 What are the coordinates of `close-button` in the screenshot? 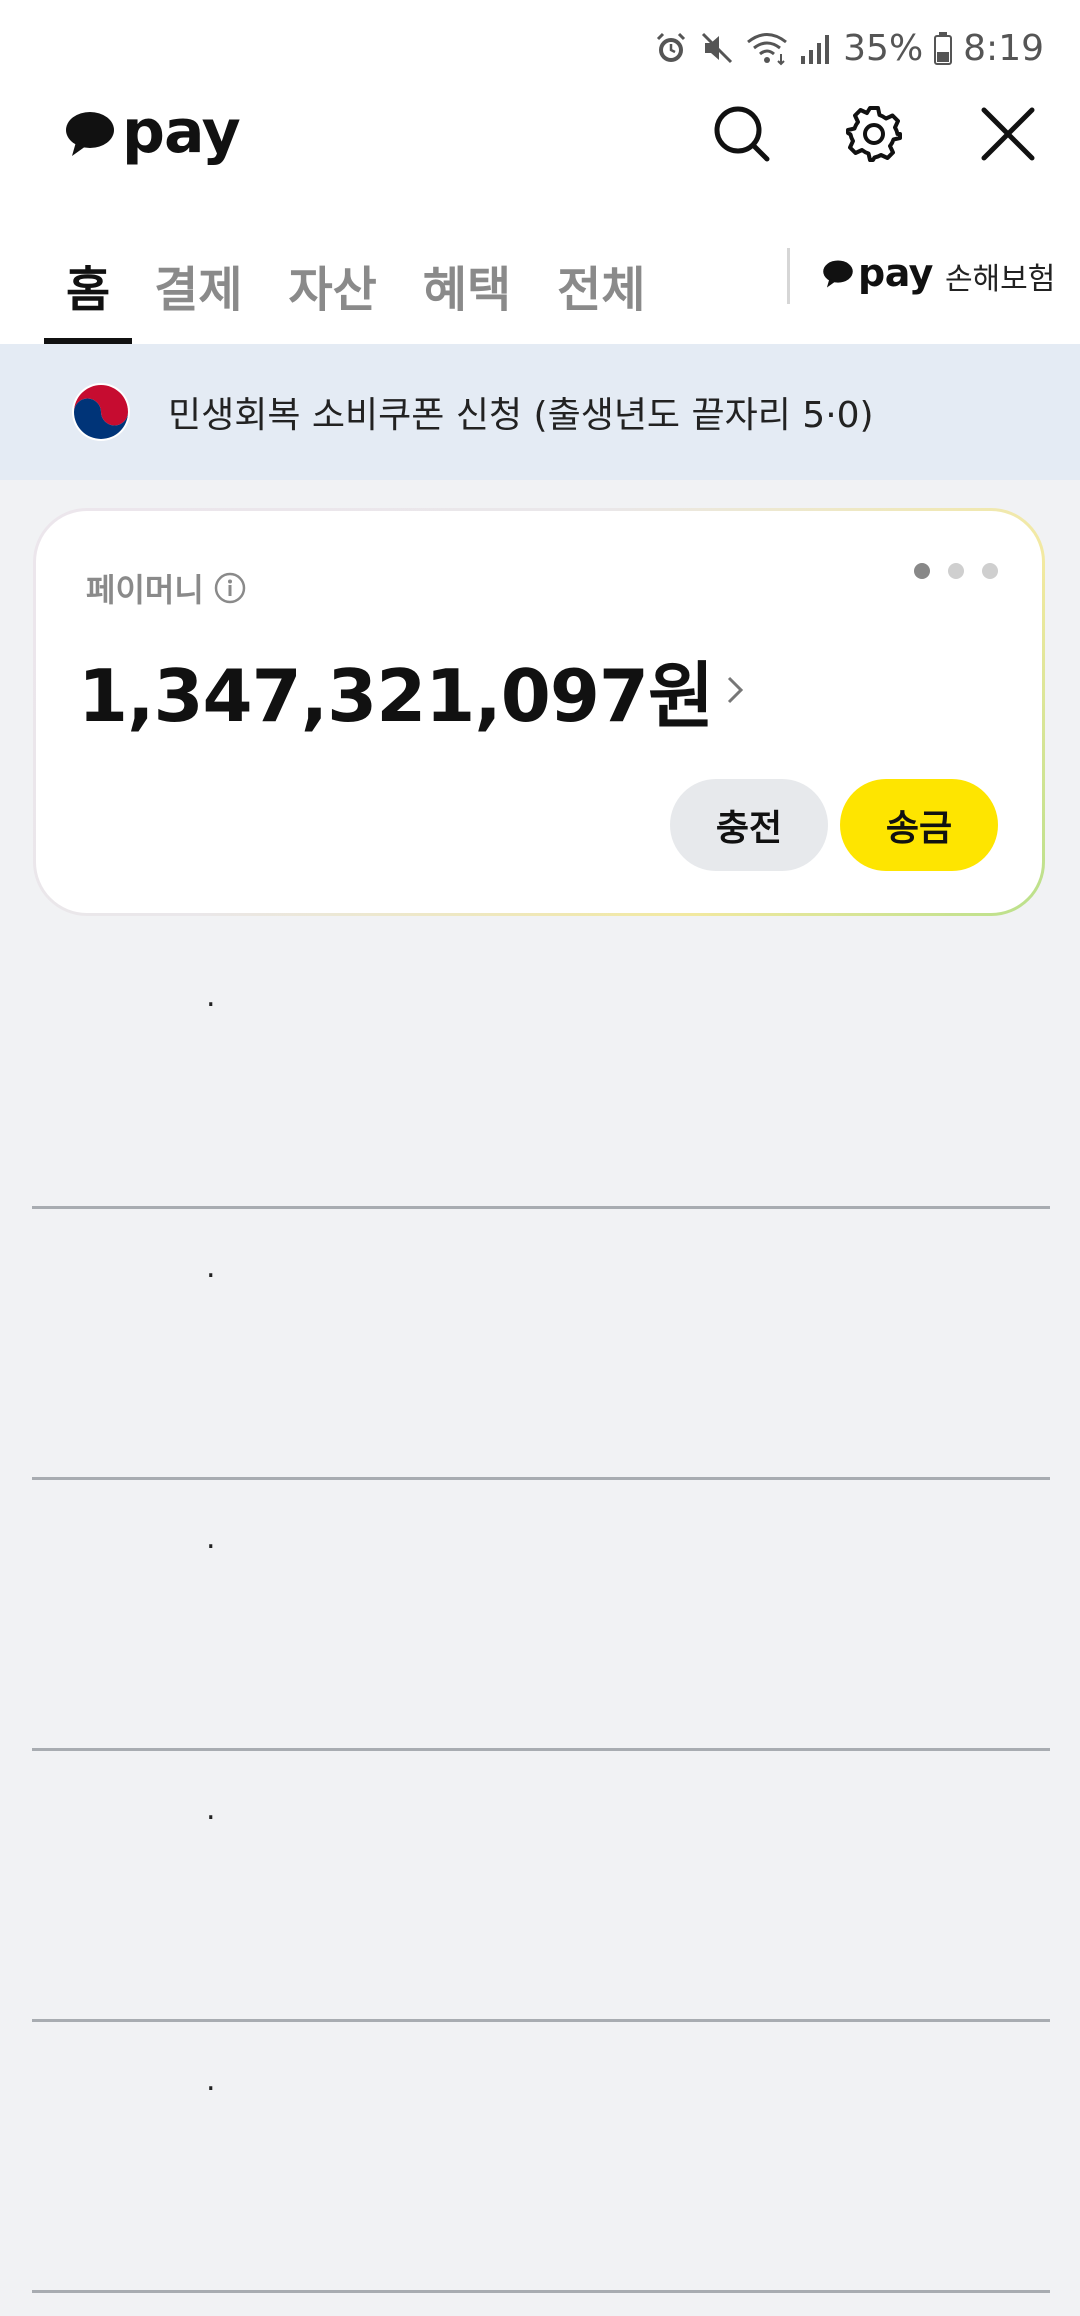 It's located at (1008, 136).